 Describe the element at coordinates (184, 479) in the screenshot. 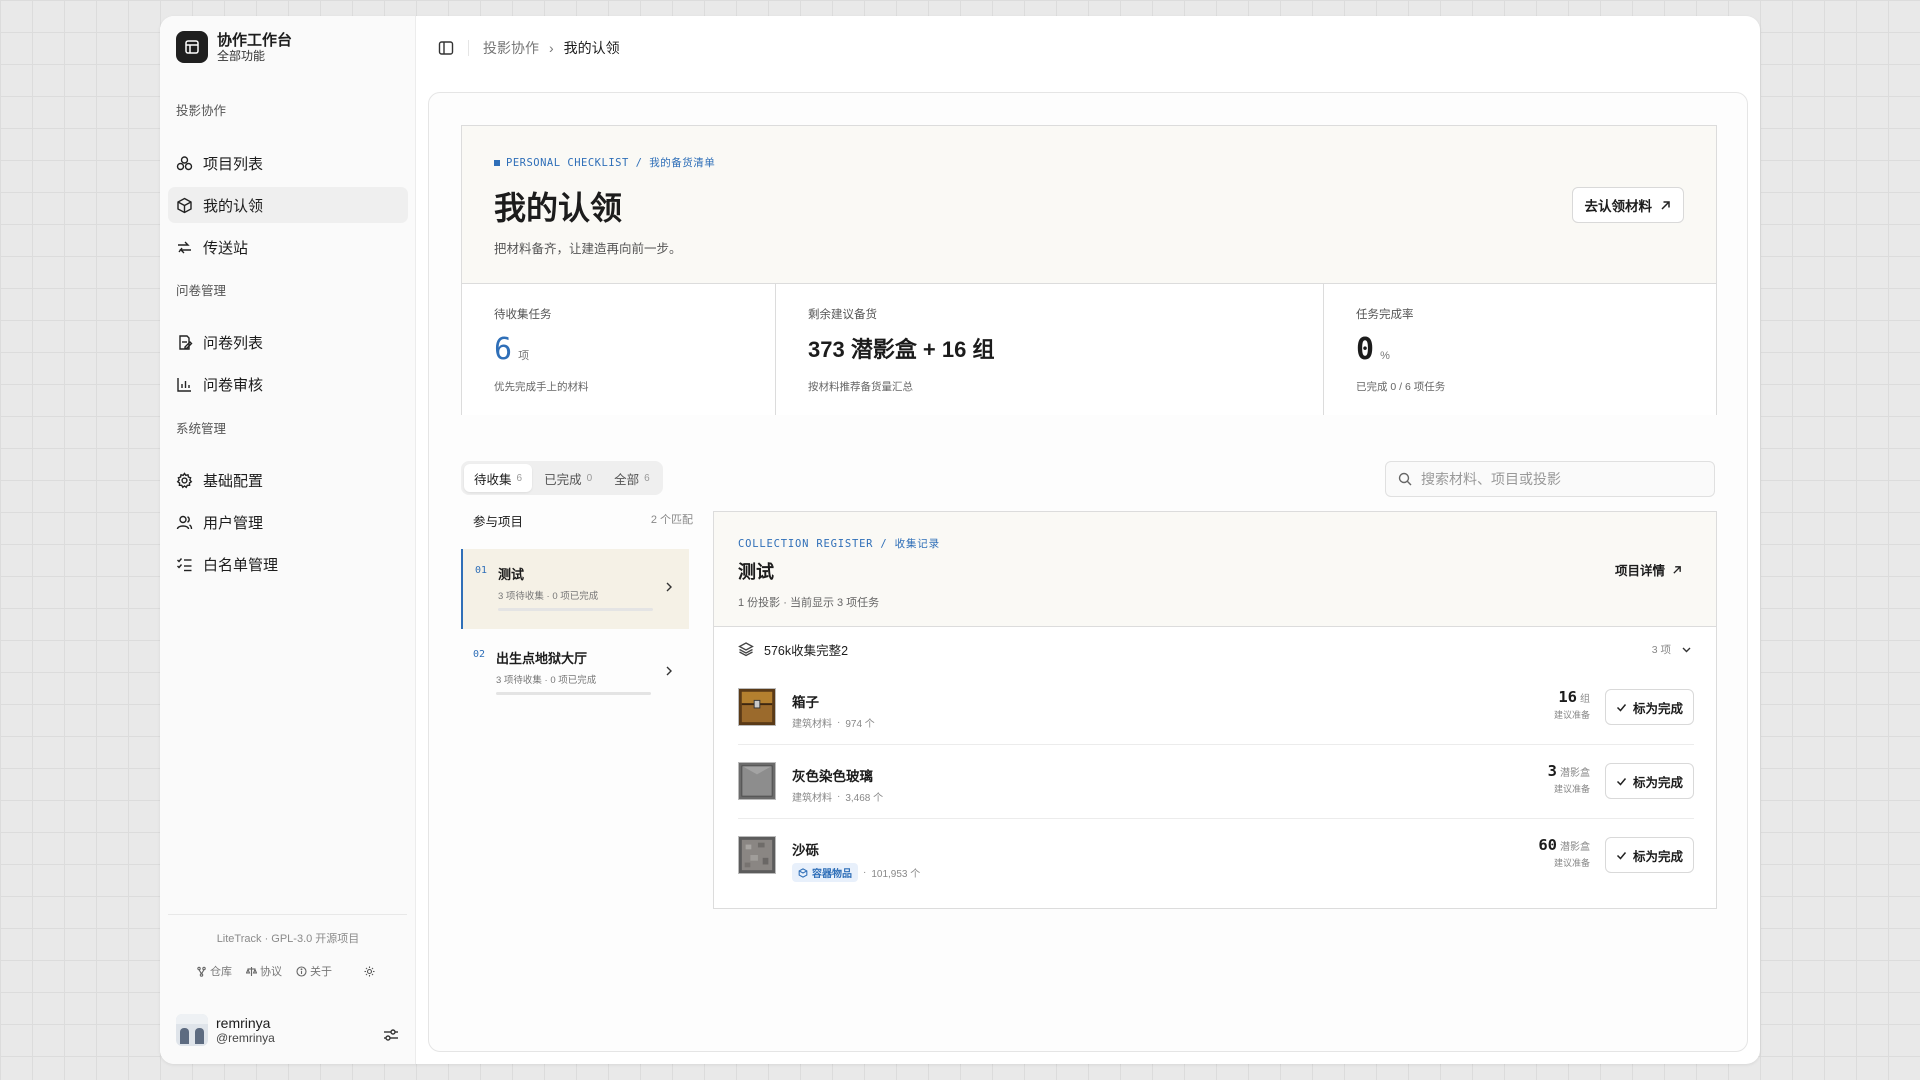

I see `gear-icon` at that location.